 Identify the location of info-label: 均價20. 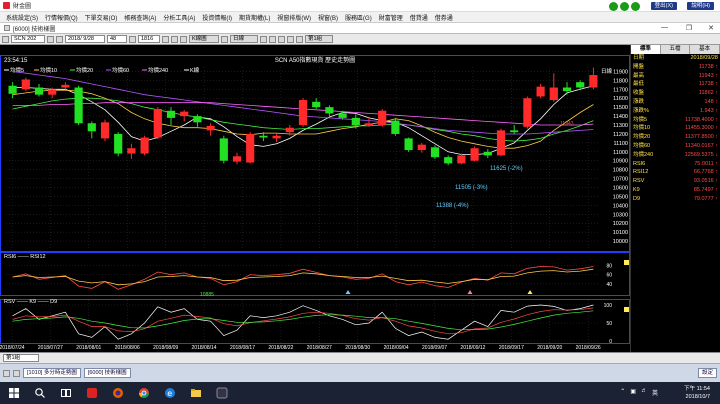
(642, 137).